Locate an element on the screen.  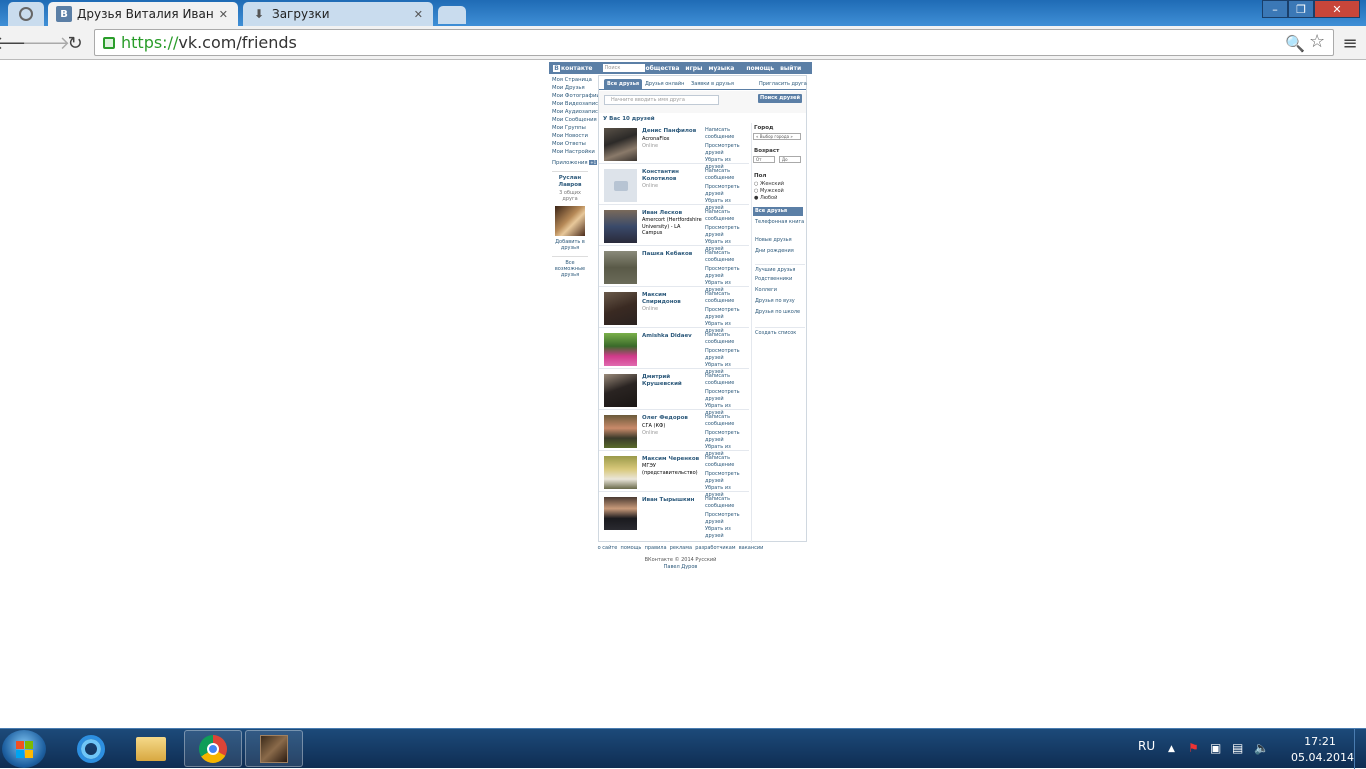
menu-apps: Приложения +1 is located at coordinates (576, 163).